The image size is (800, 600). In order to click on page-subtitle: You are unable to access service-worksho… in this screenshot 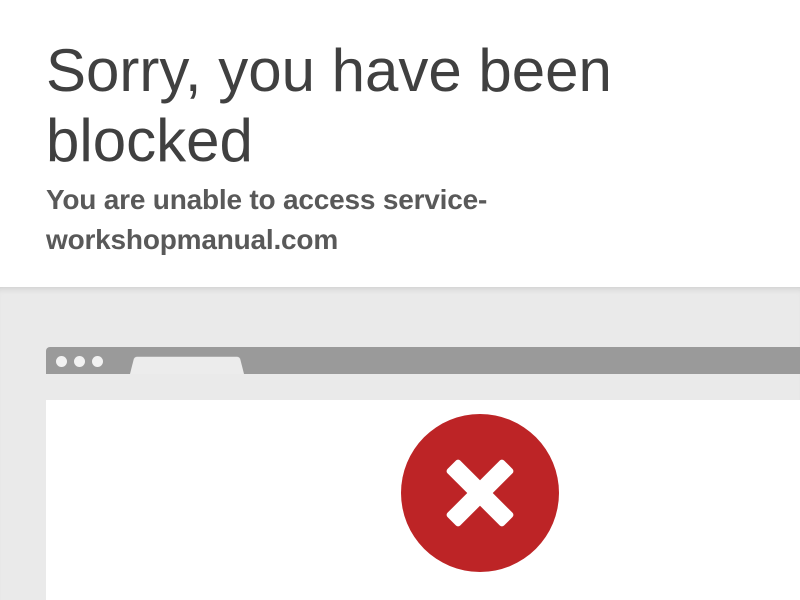, I will do `click(267, 219)`.